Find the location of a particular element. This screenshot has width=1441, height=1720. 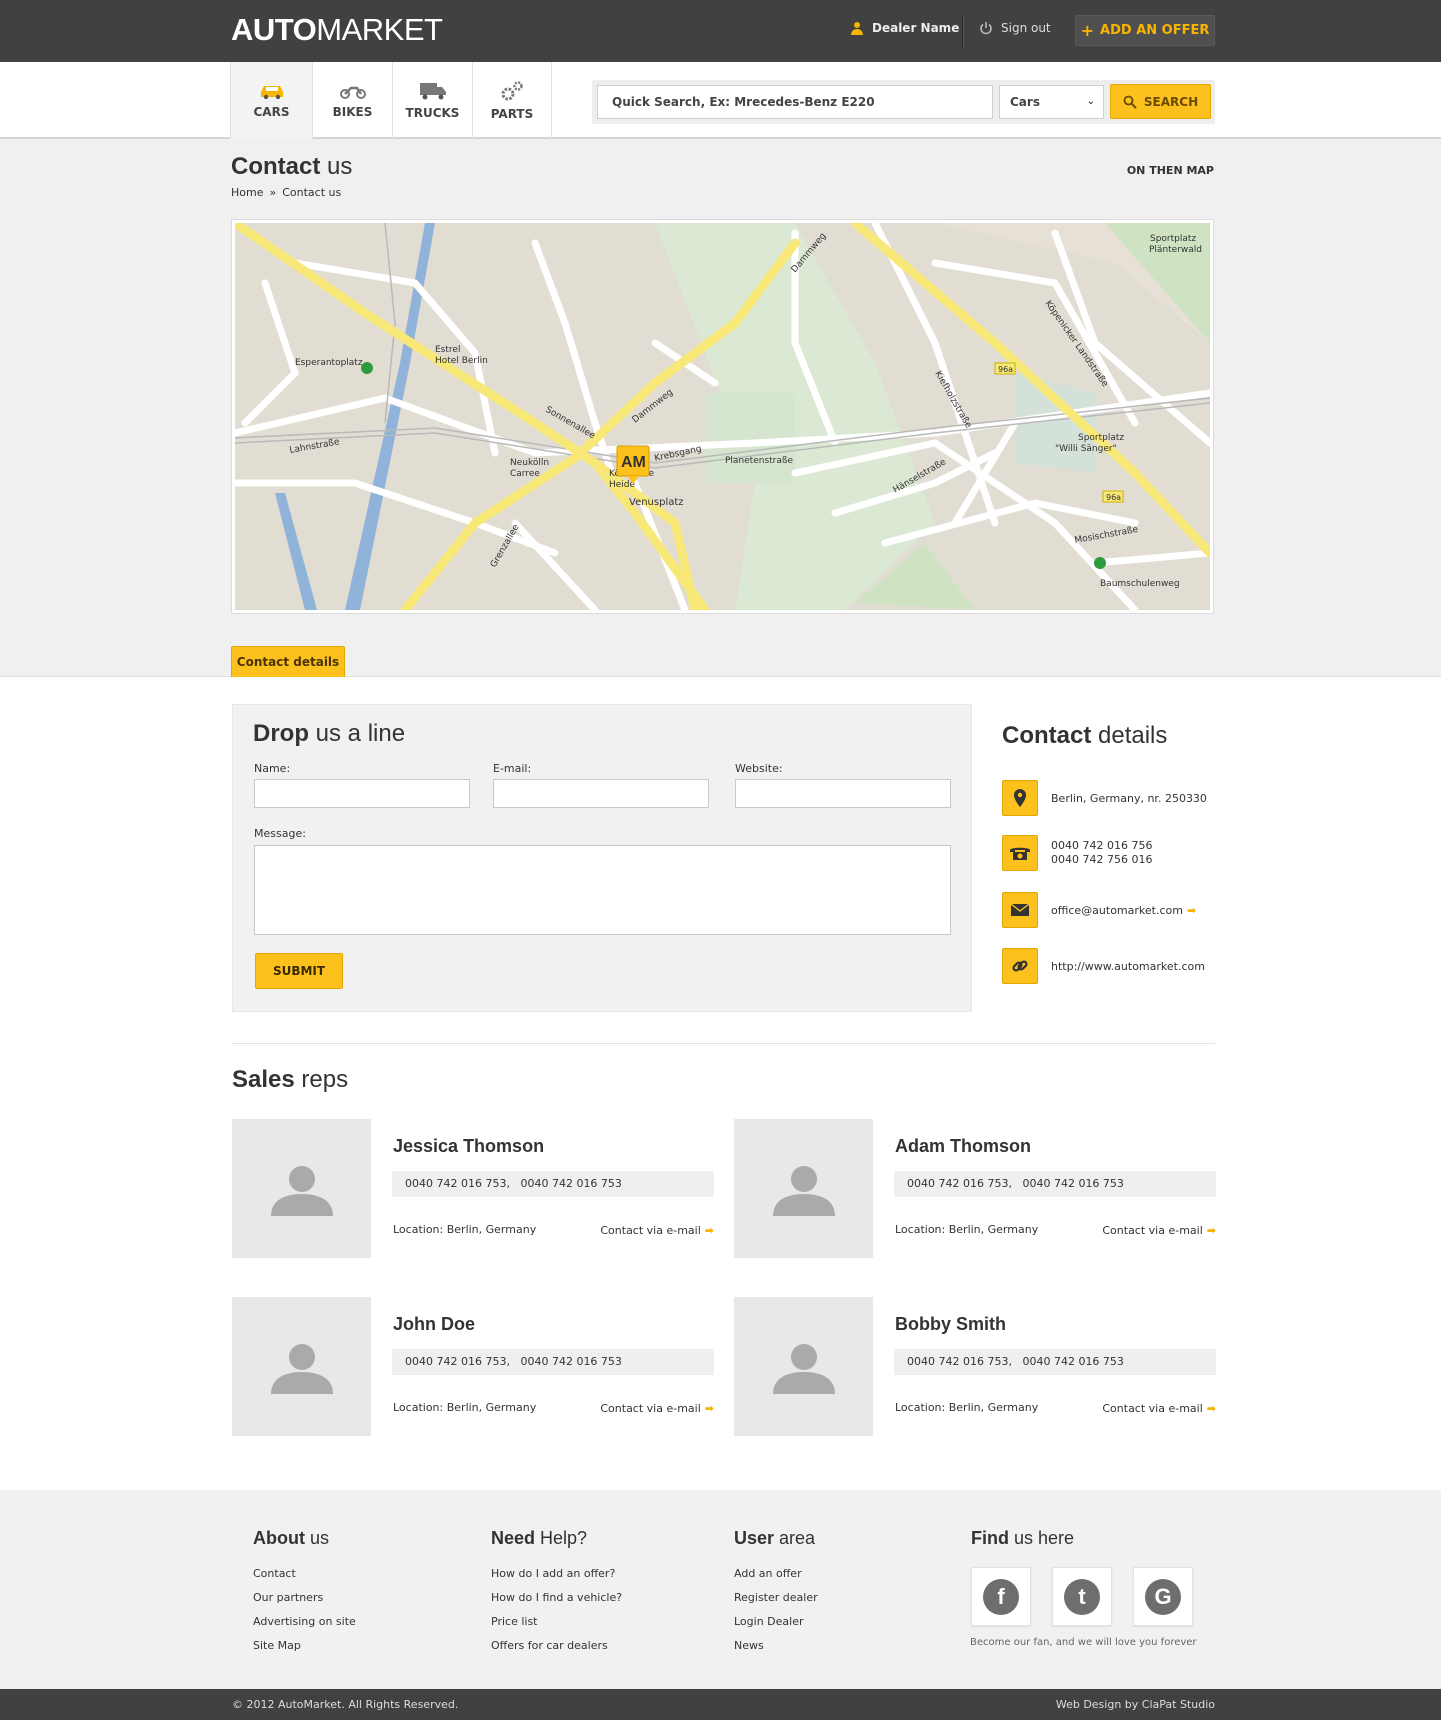

footer-about-title: About us is located at coordinates (291, 1538).